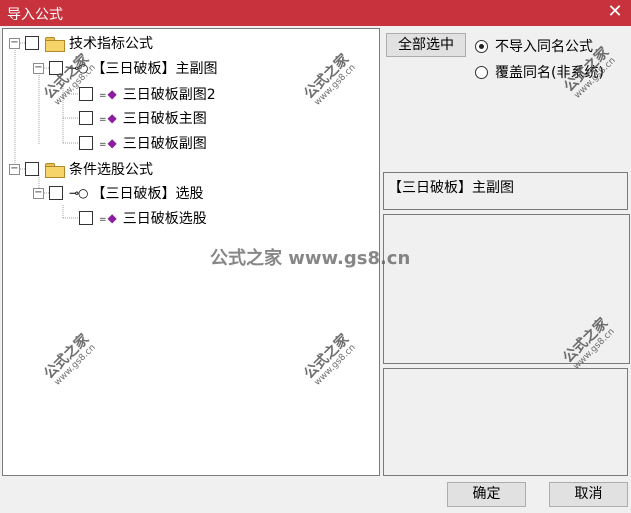 The image size is (631, 513). Describe the element at coordinates (111, 170) in the screenshot. I see `tree-item-label: 条件选股公式` at that location.